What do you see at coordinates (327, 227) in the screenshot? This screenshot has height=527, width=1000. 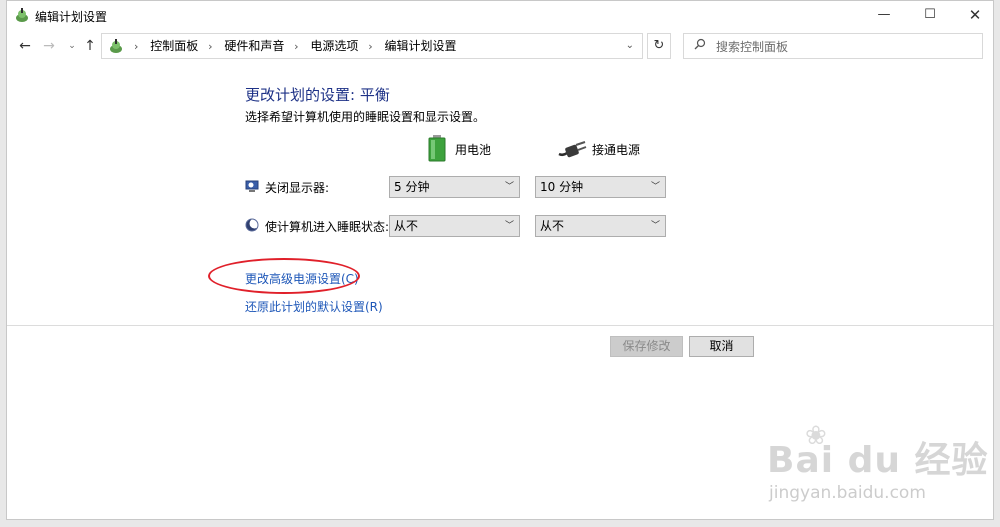 I see `sleep-label: 使计算机进入睡眠状态:` at bounding box center [327, 227].